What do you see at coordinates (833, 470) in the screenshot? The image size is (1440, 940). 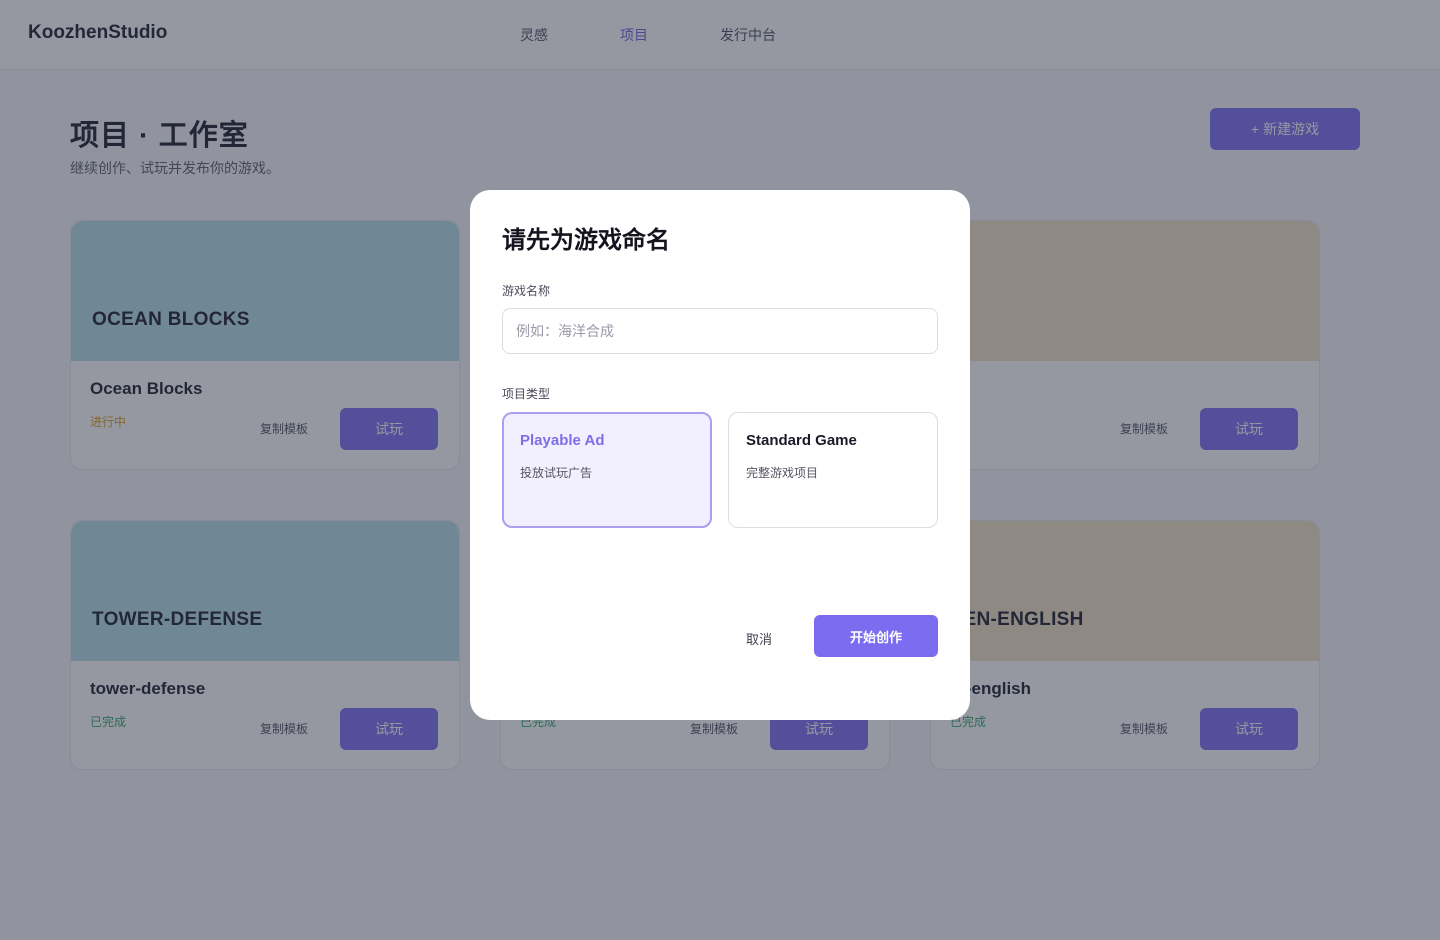 I see `type-option-standard-game: Standard Game 完整游戏项目` at bounding box center [833, 470].